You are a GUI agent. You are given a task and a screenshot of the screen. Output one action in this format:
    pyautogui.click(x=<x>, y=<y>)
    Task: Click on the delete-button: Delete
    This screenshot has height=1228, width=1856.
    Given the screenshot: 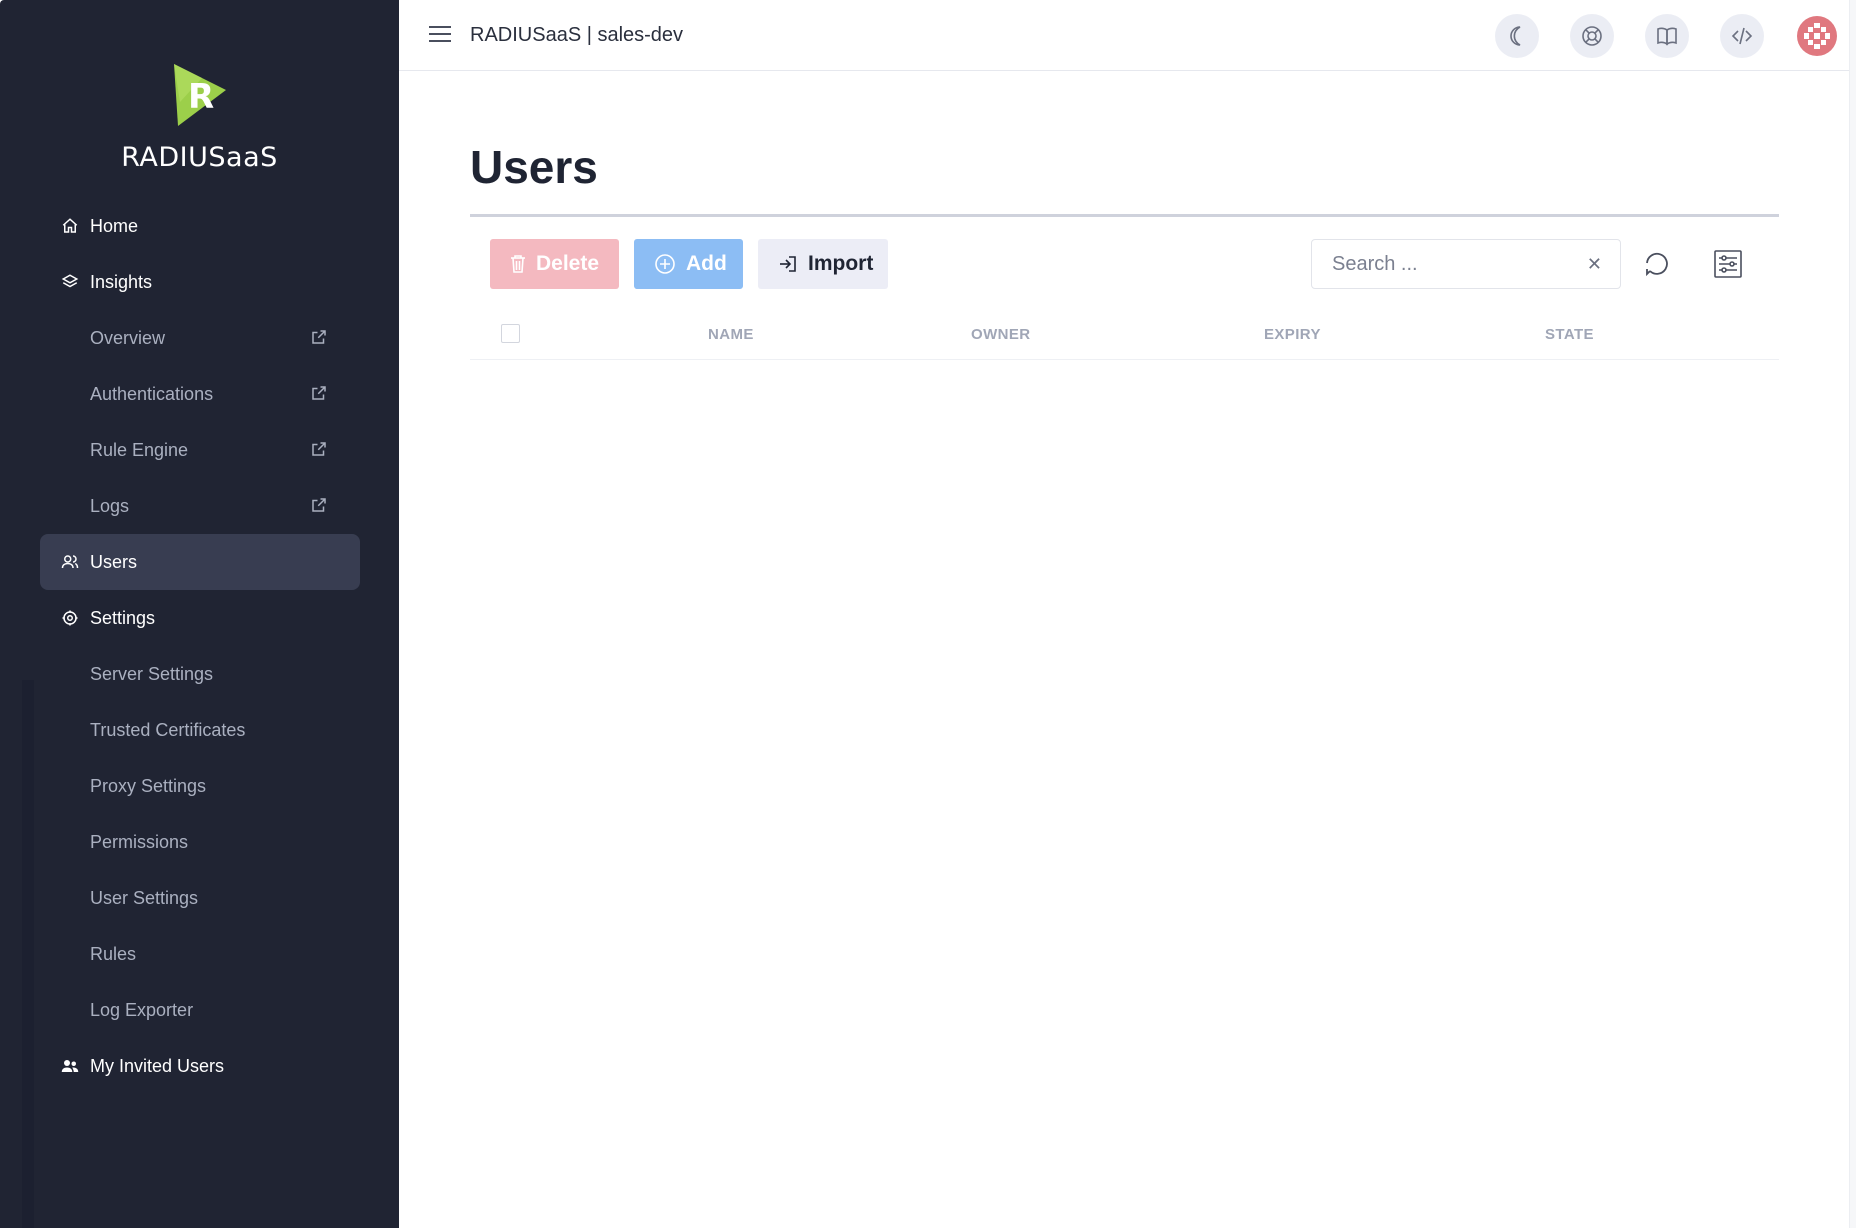 What is the action you would take?
    pyautogui.click(x=554, y=264)
    